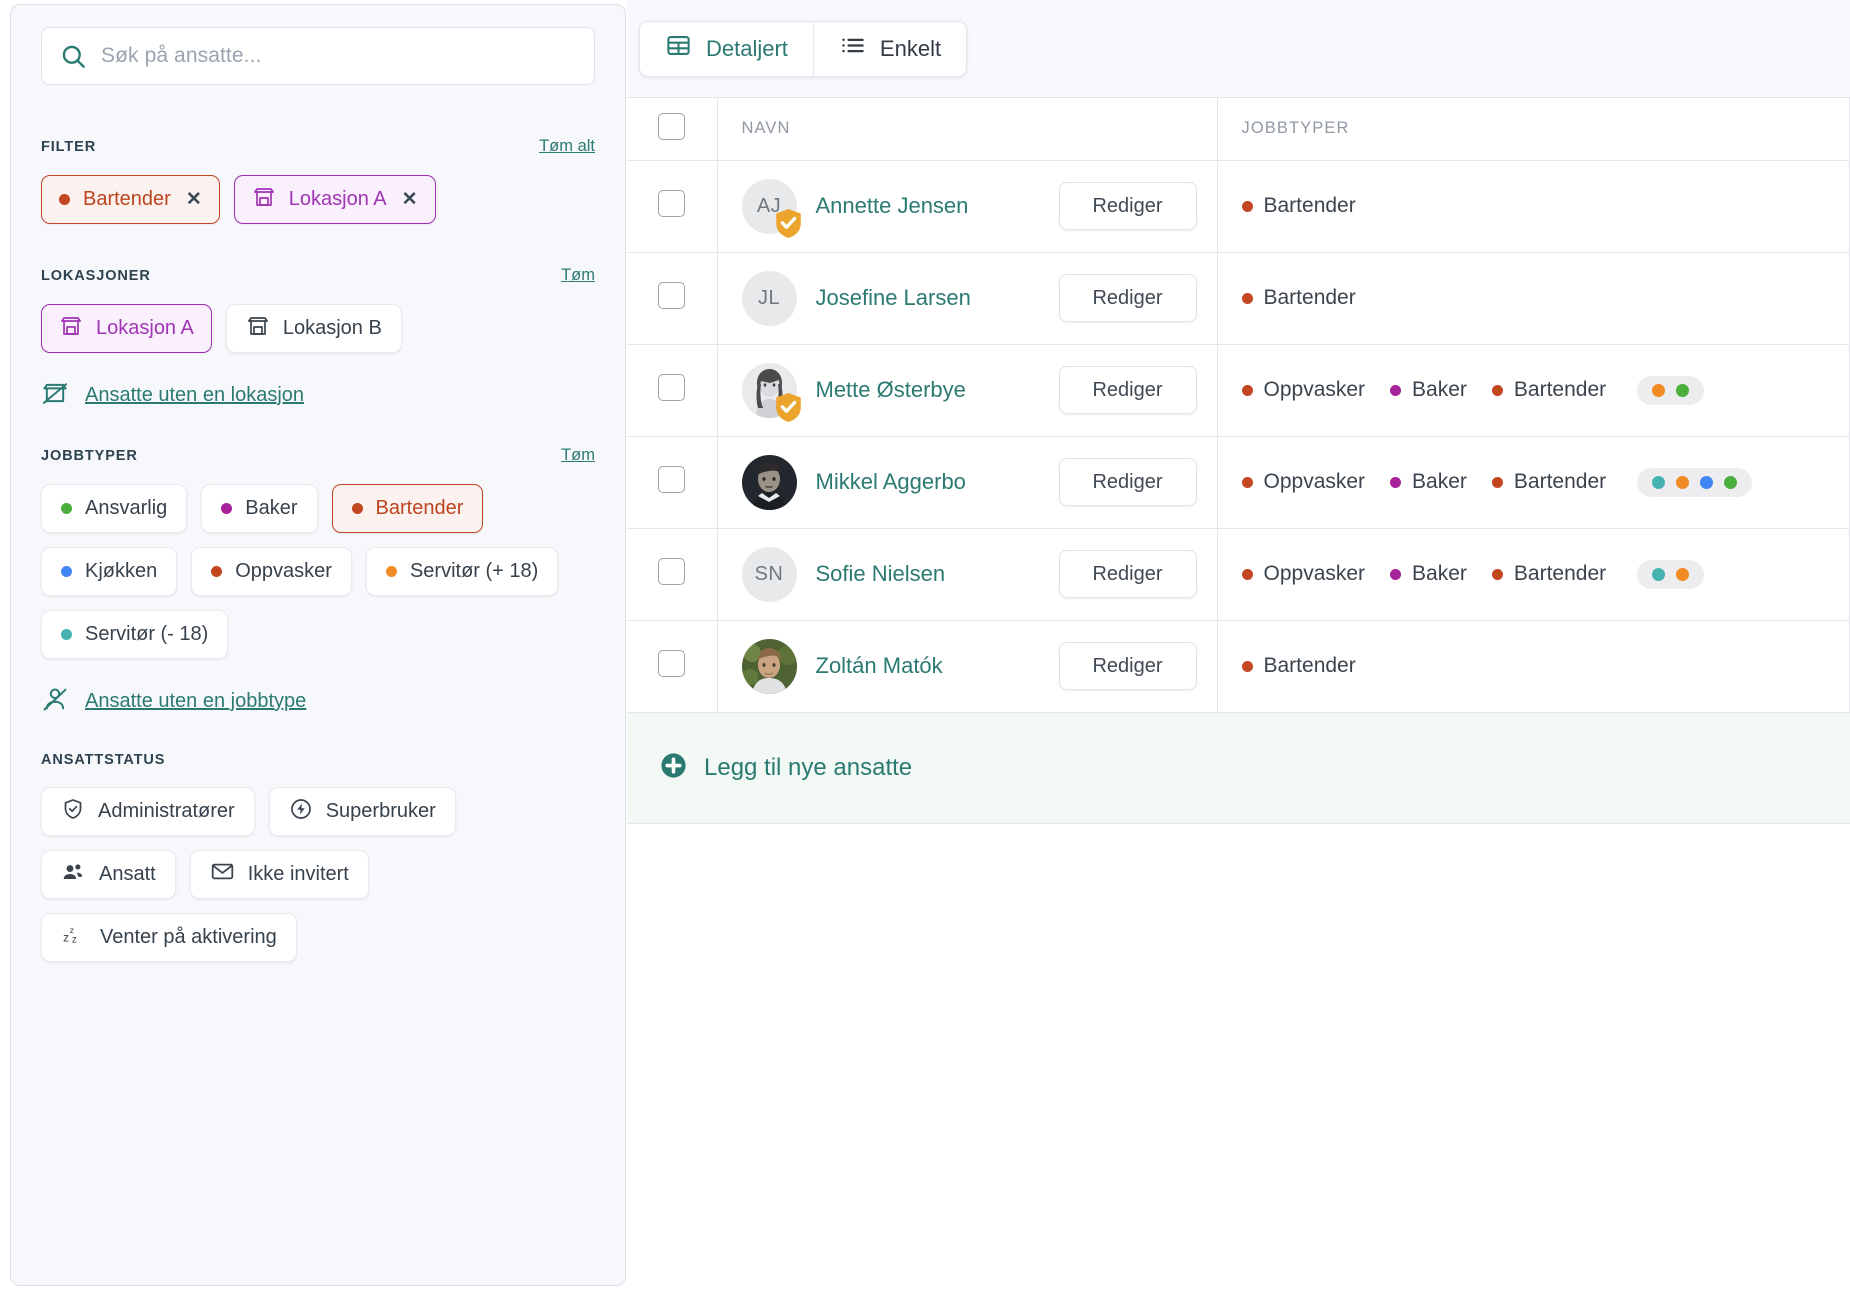 The height and width of the screenshot is (1296, 1850). I want to click on employees-without-jobtype-link: Ansatte uten en jobbtype, so click(318, 701).